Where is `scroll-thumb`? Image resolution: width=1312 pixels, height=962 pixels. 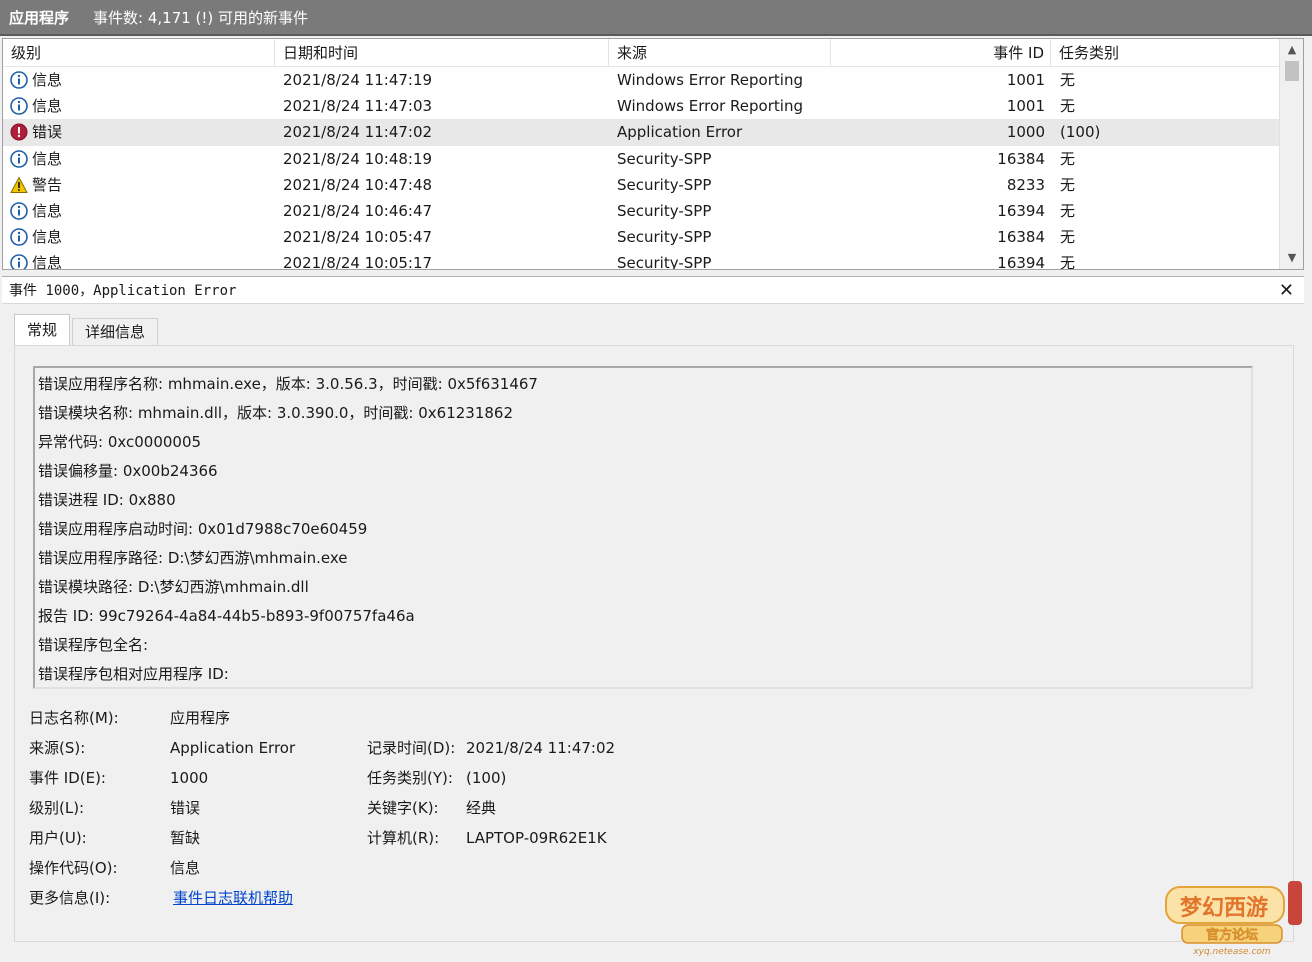 scroll-thumb is located at coordinates (1292, 71).